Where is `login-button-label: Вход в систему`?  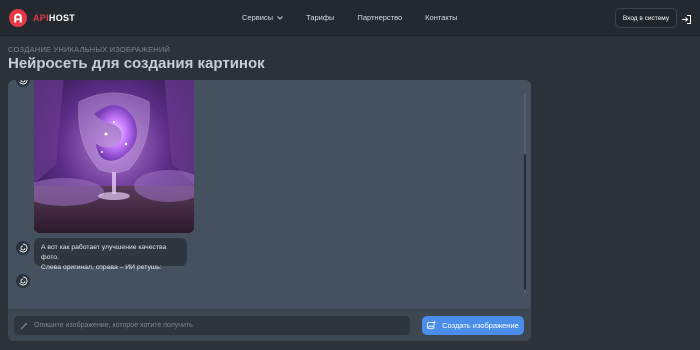 login-button-label: Вход в систему is located at coordinates (646, 18).